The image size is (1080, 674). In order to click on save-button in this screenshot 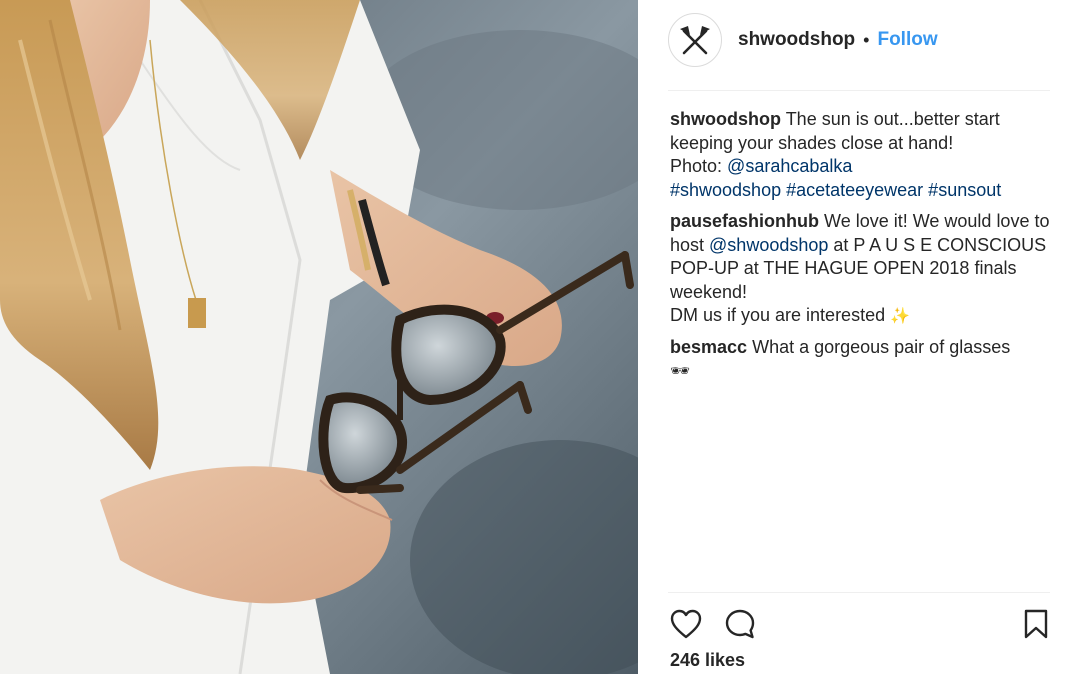, I will do `click(1036, 624)`.